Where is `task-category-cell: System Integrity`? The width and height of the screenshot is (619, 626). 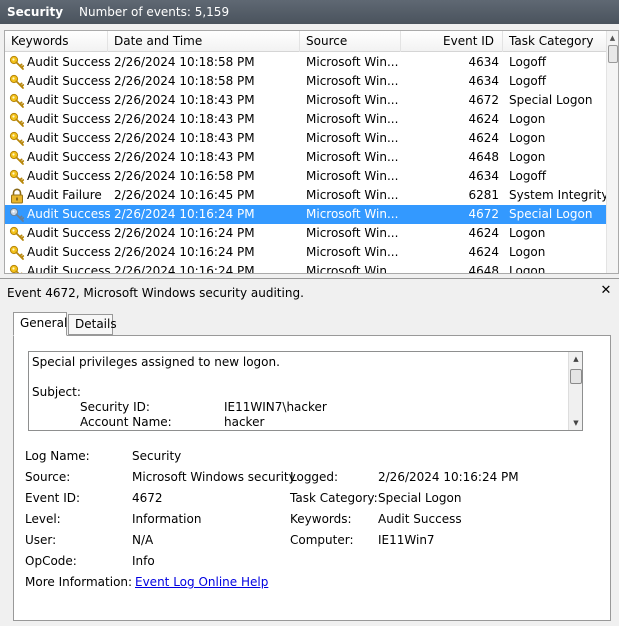
task-category-cell: System Integrity is located at coordinates (559, 195).